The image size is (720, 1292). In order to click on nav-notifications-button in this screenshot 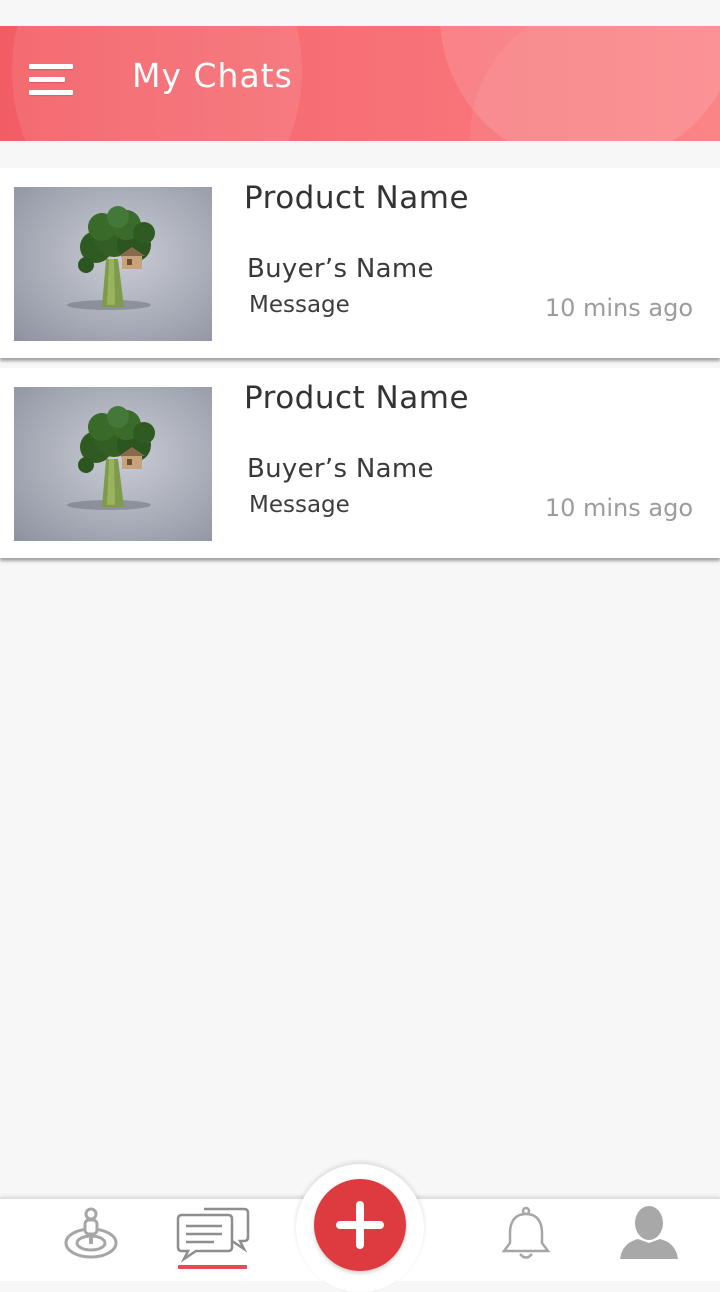, I will do `click(526, 1240)`.